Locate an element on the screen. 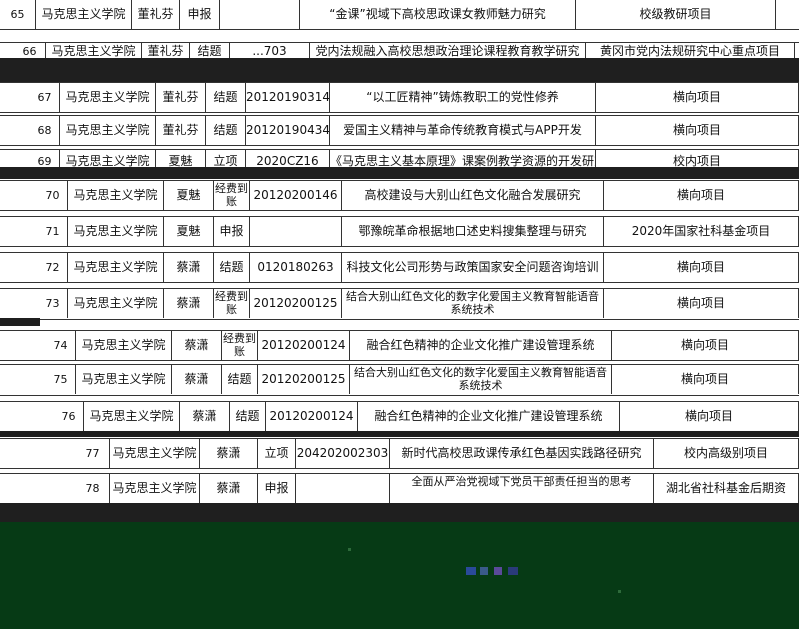 The height and width of the screenshot is (629, 799). row-number: 78 is located at coordinates (93, 488).